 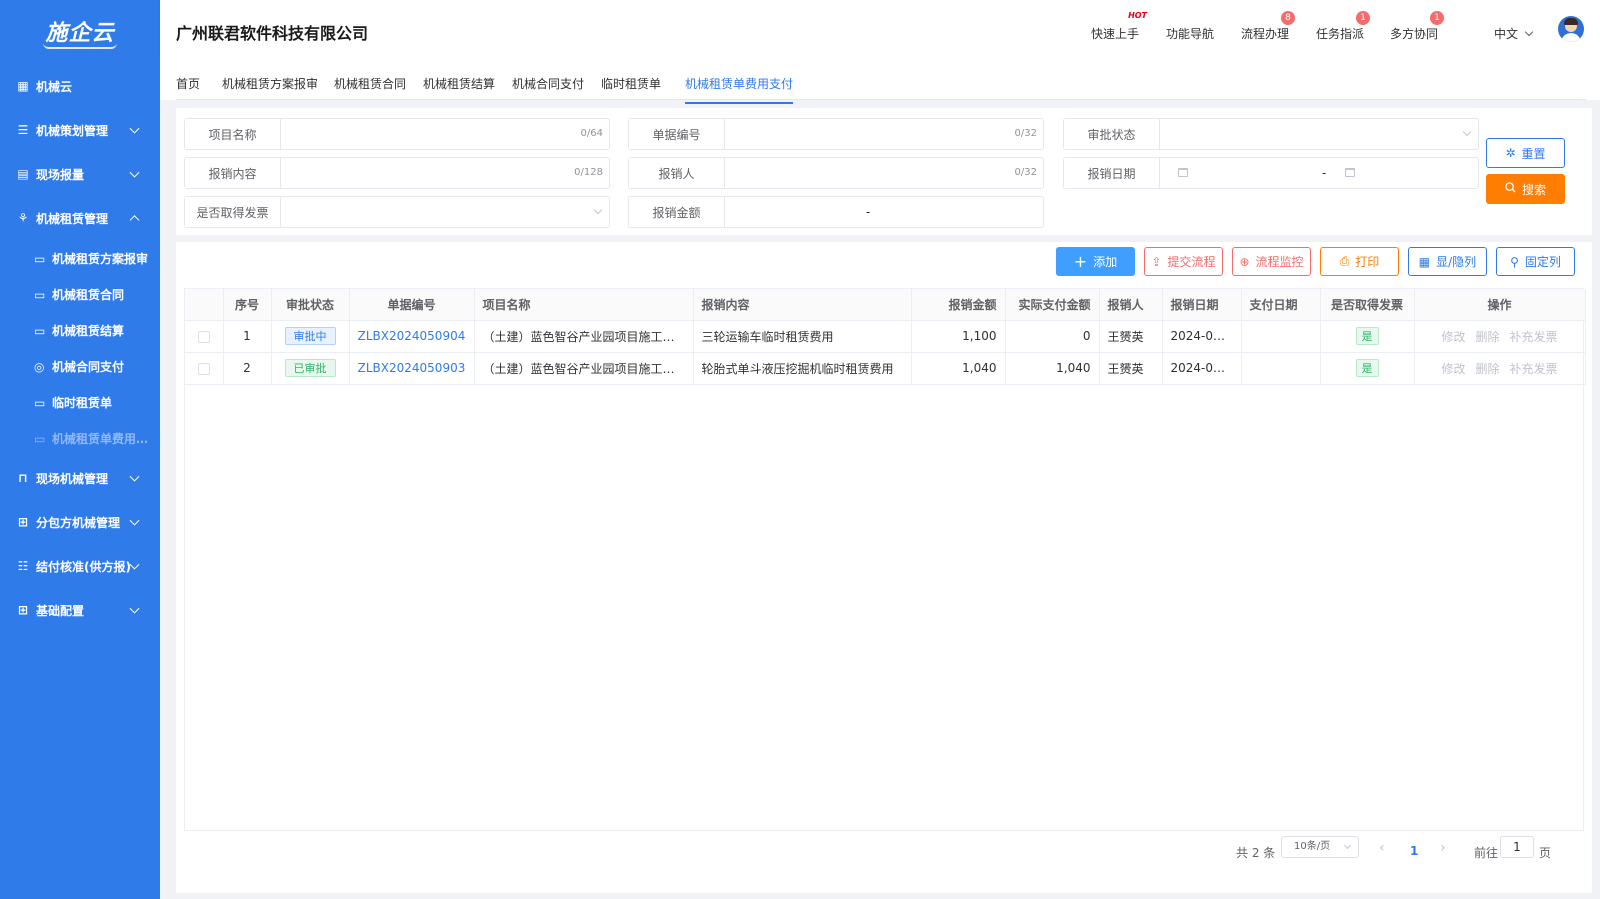 What do you see at coordinates (80, 438) in the screenshot?
I see `sidebar-subitem: ▭ 机械租赁单费用支付` at bounding box center [80, 438].